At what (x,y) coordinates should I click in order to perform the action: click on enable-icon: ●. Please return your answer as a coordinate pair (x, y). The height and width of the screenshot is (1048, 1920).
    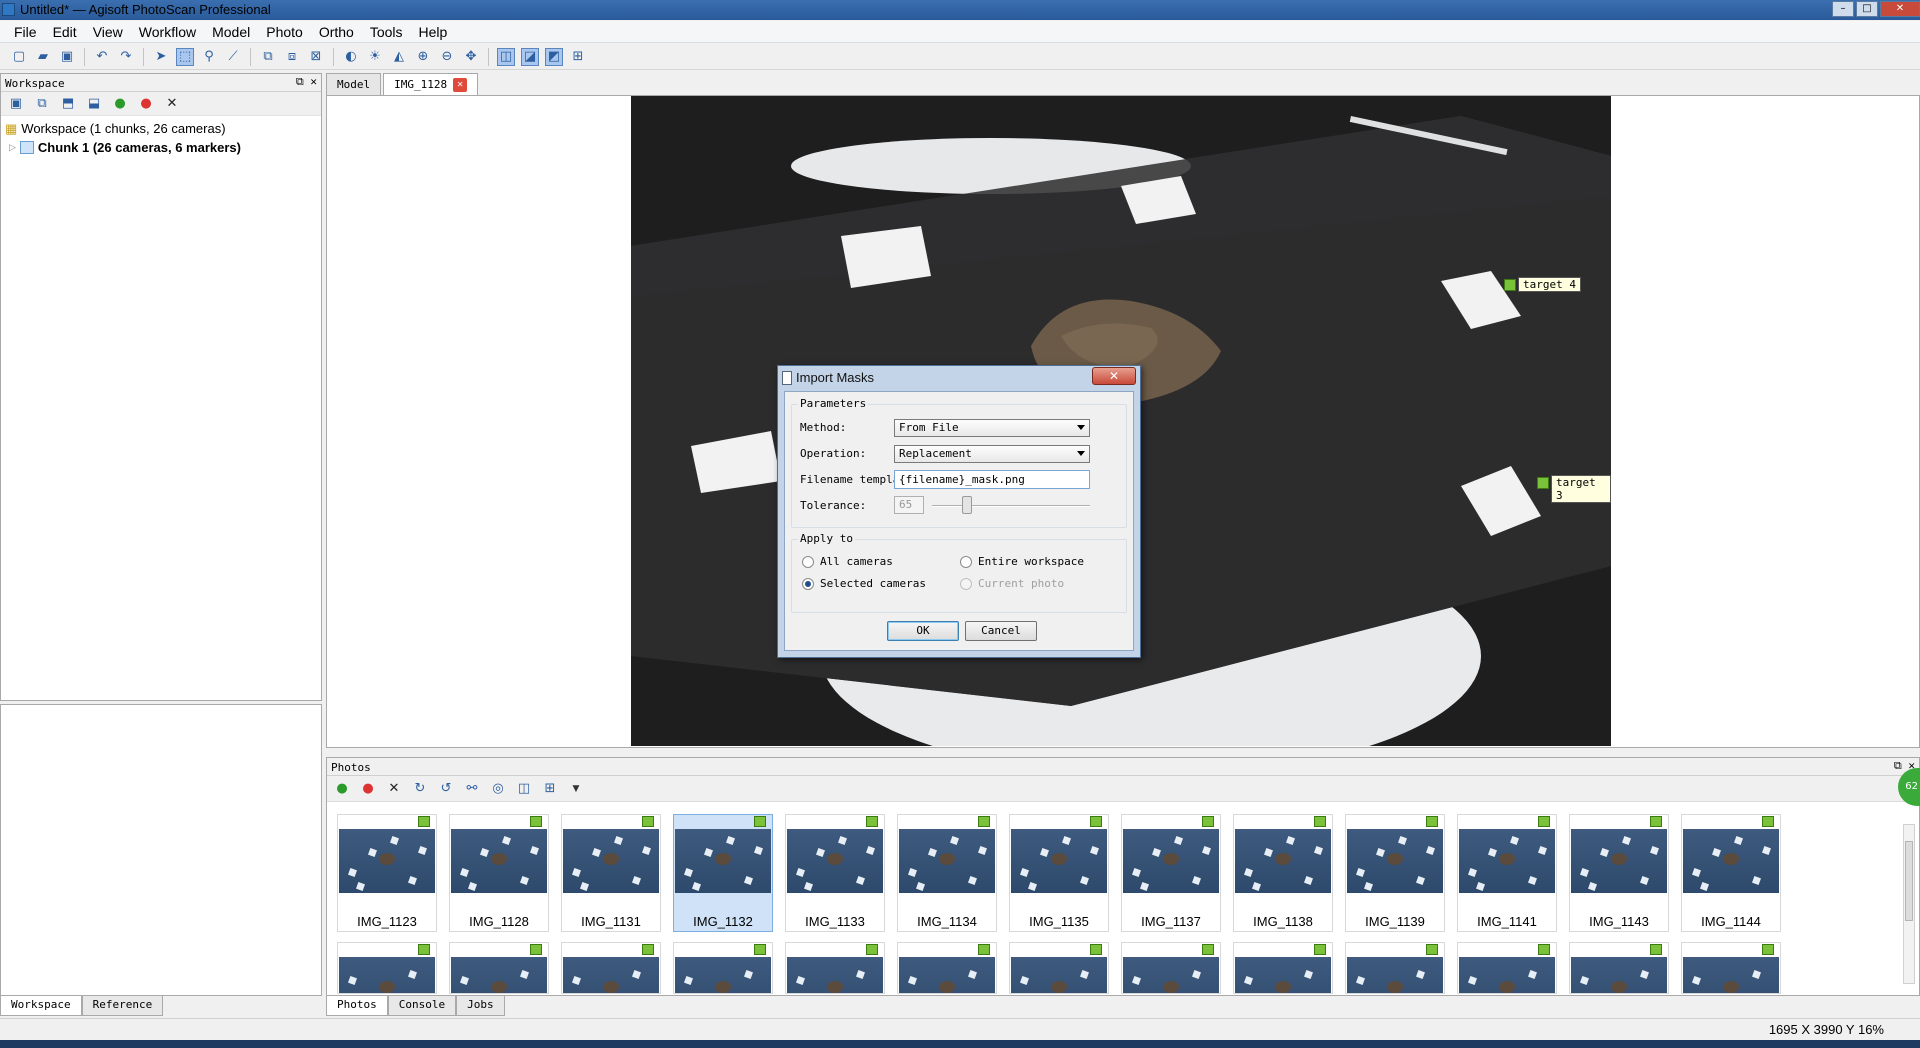
    Looking at the image, I should click on (120, 104).